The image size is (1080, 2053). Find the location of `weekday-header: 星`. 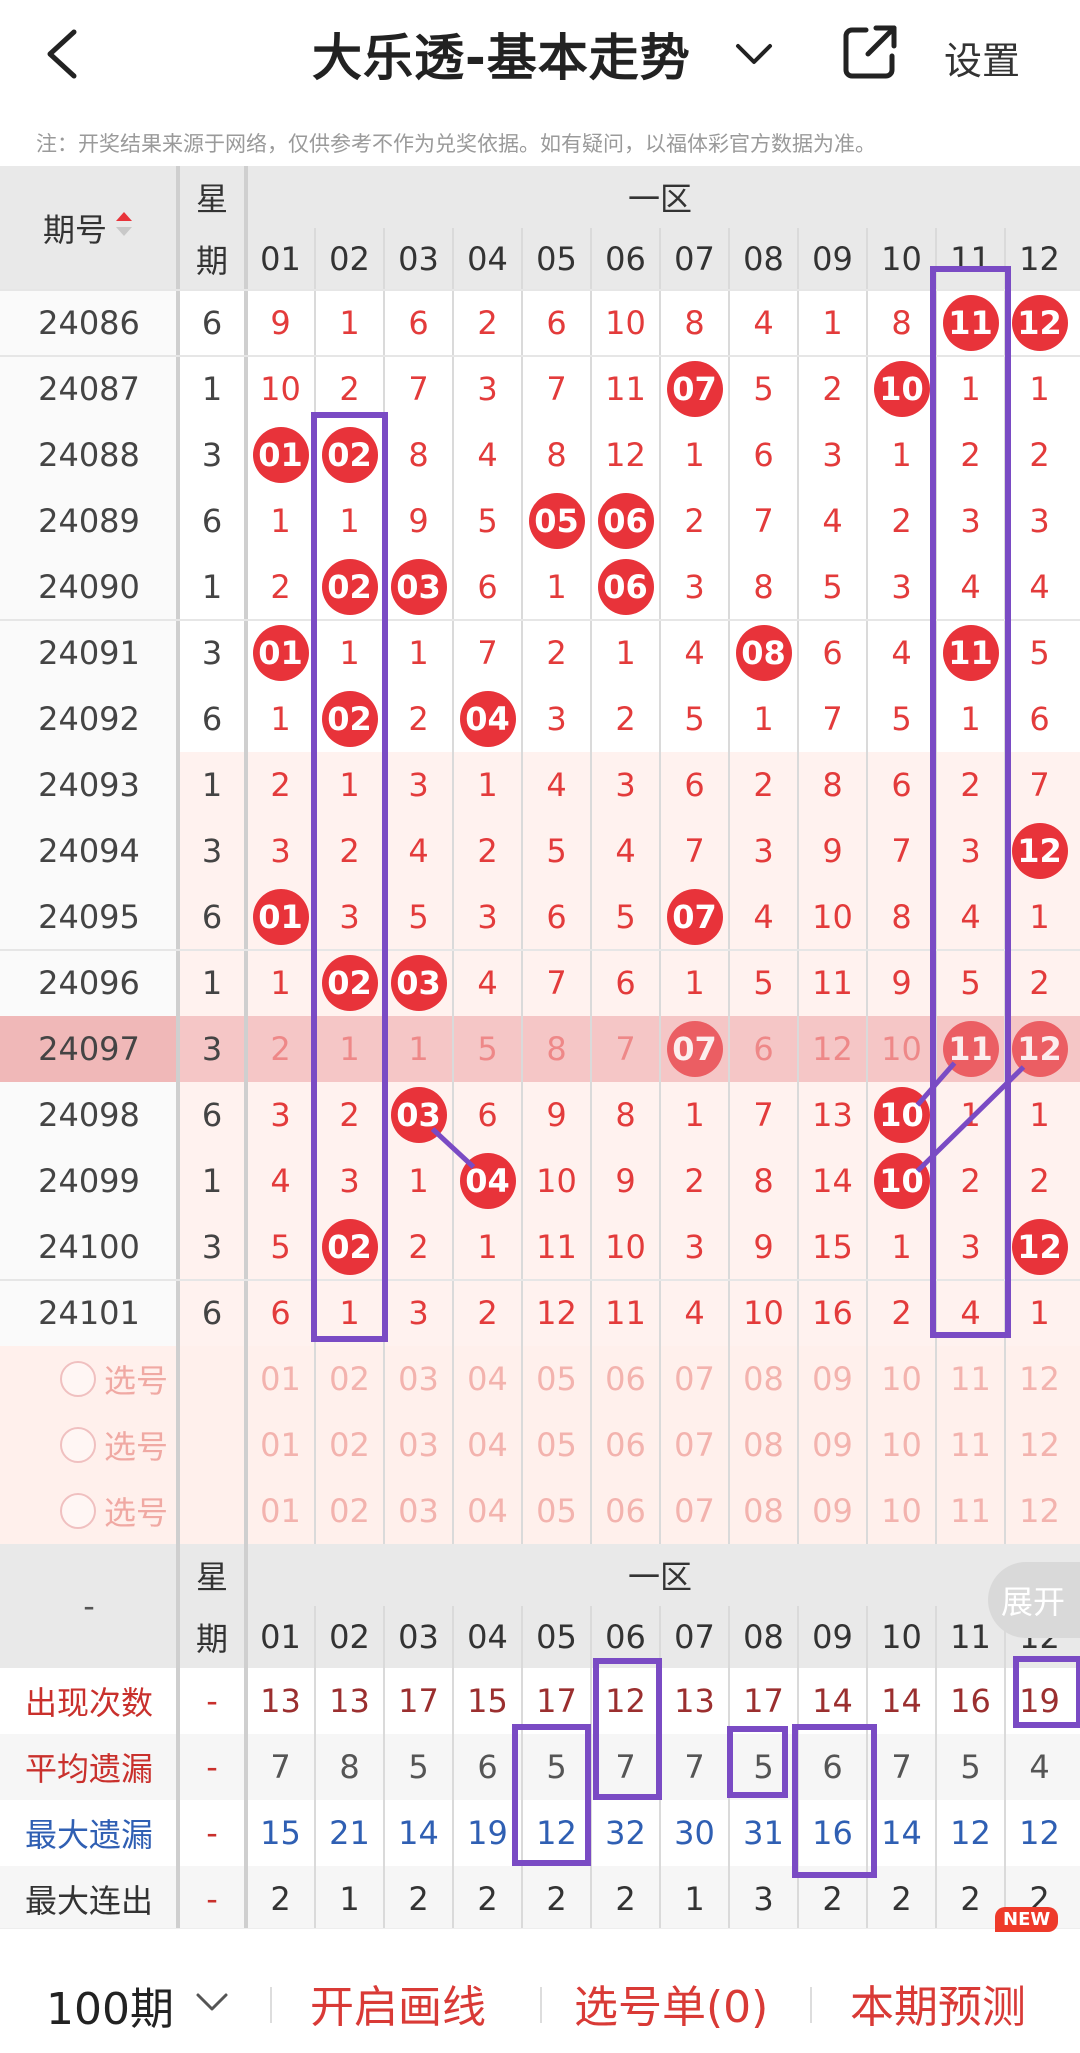

weekday-header: 星 is located at coordinates (211, 1577).